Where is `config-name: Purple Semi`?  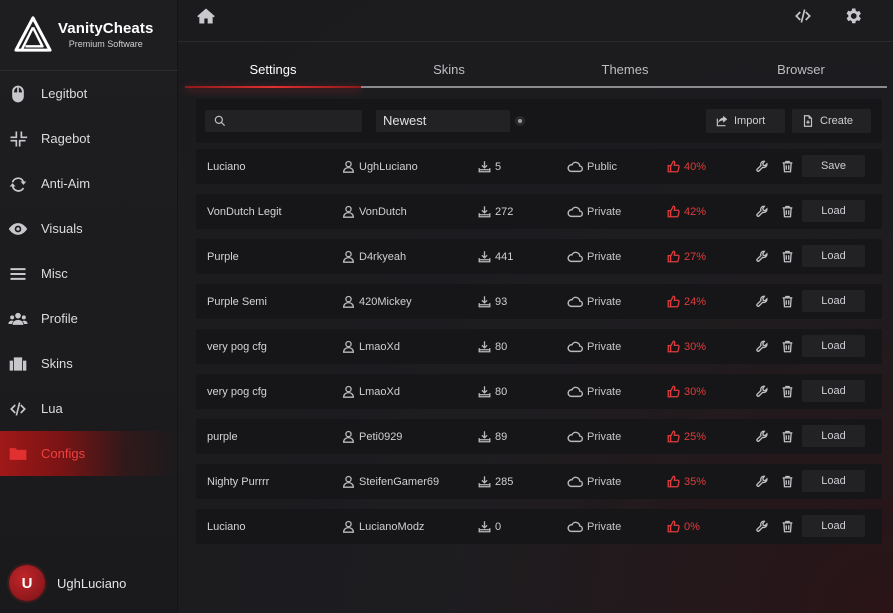
config-name: Purple Semi is located at coordinates (237, 301).